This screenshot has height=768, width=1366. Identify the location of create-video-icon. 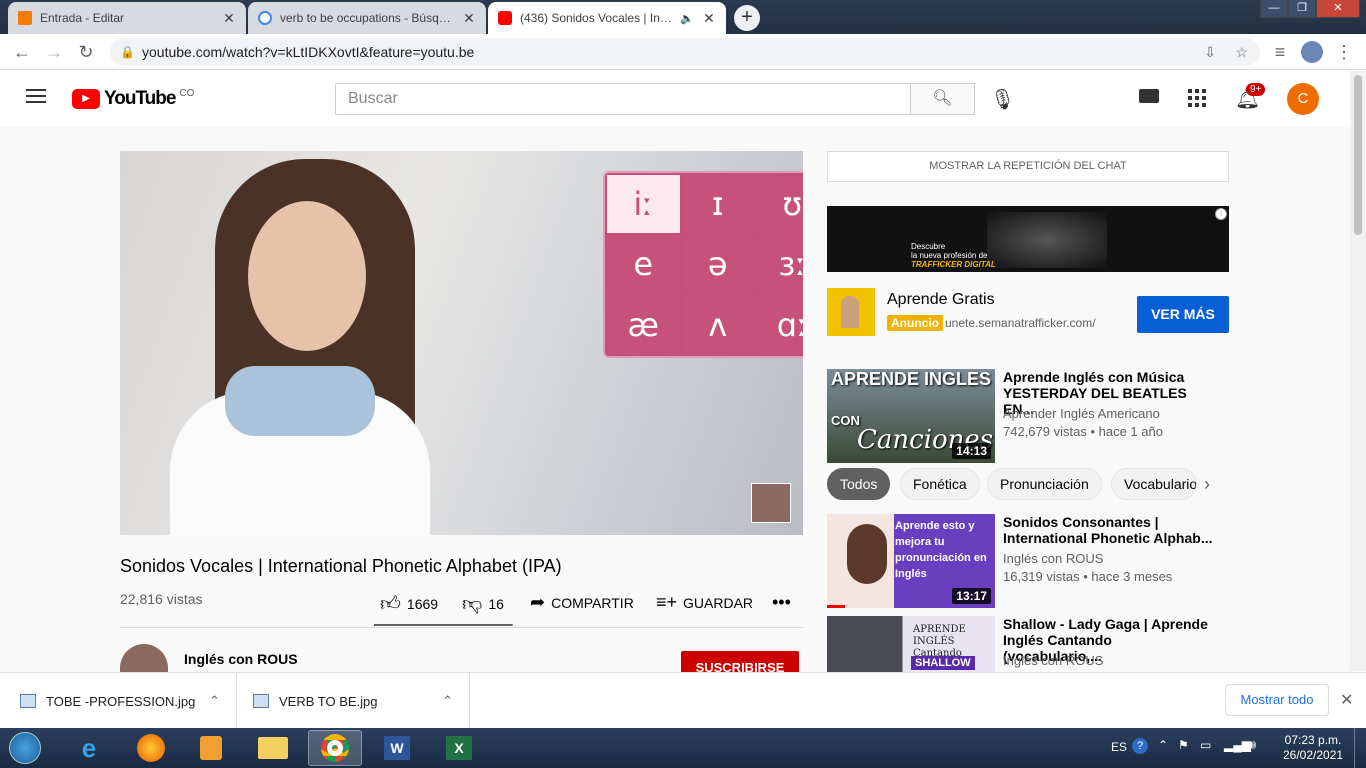
(1149, 96).